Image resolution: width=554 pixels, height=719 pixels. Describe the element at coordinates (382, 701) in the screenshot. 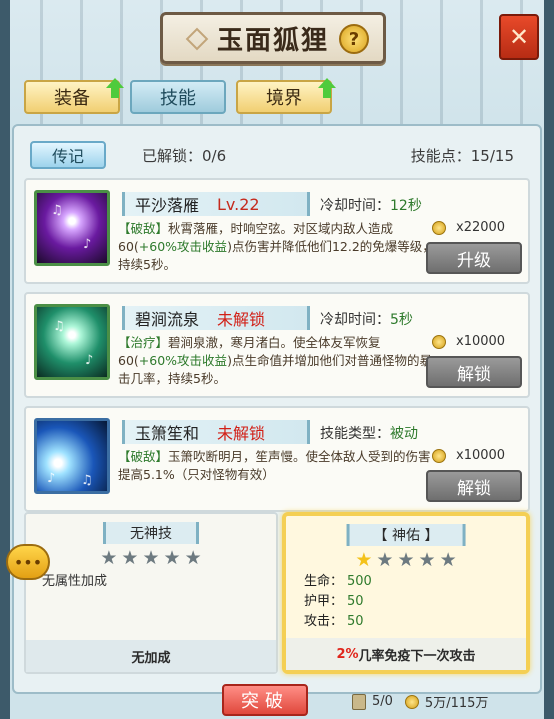

I see `scroll-count: 5/0` at that location.